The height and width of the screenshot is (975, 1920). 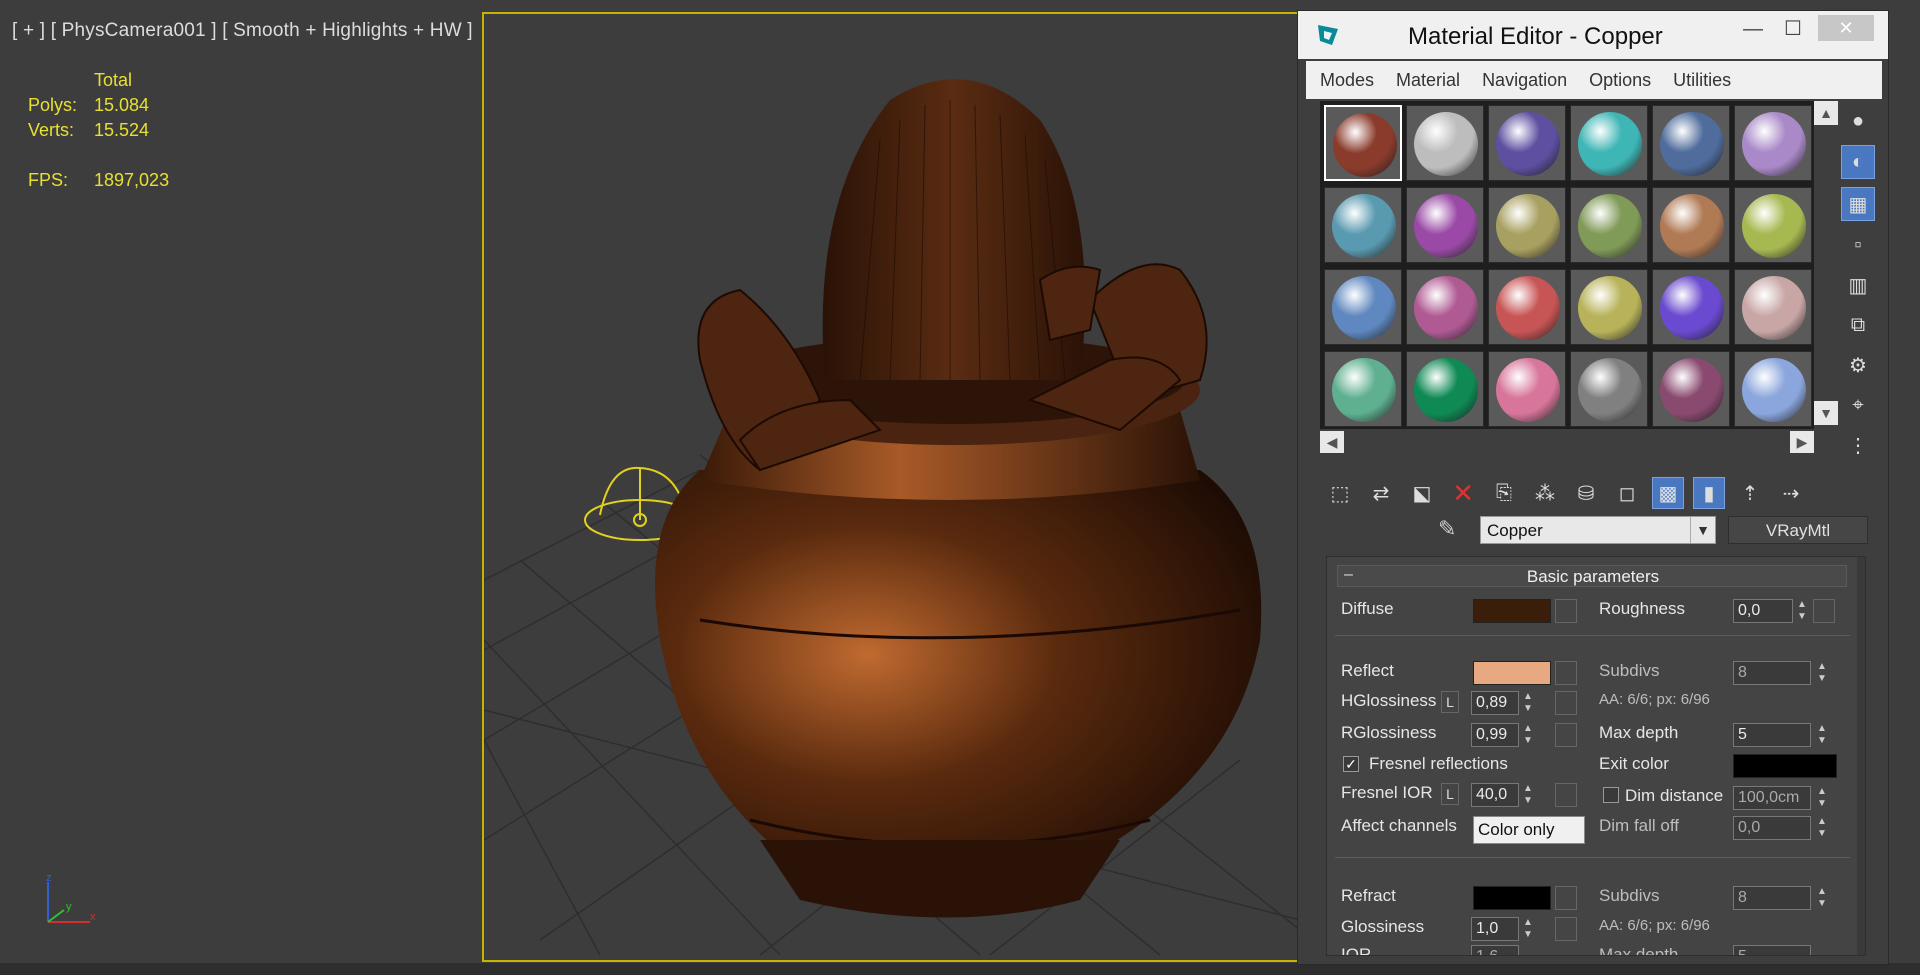 I want to click on show-end-result-icon: ▮, so click(x=1709, y=493).